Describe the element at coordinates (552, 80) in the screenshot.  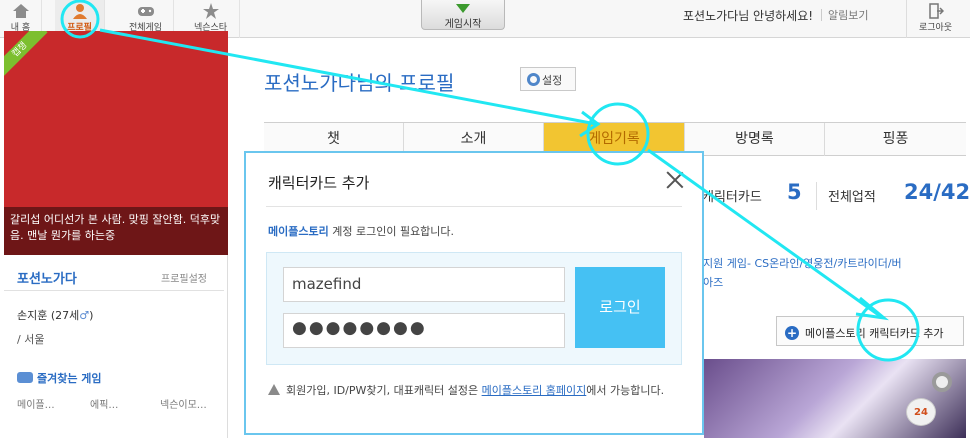
I see `settings-label: 설정` at that location.